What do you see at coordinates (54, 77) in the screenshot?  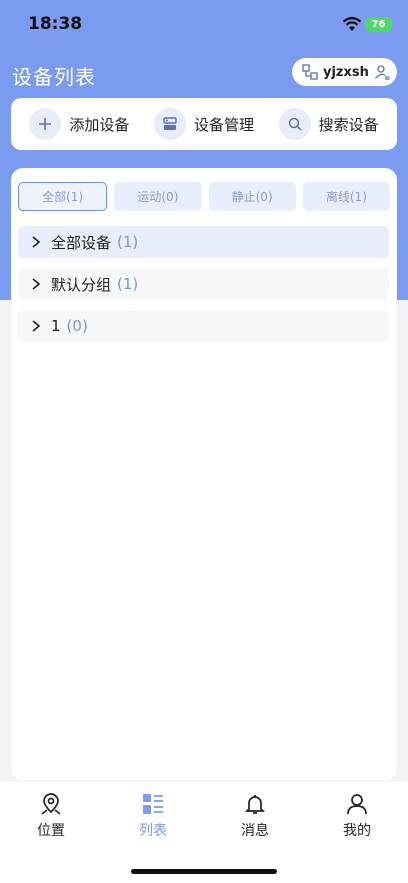 I see `page-title: 设备列表` at bounding box center [54, 77].